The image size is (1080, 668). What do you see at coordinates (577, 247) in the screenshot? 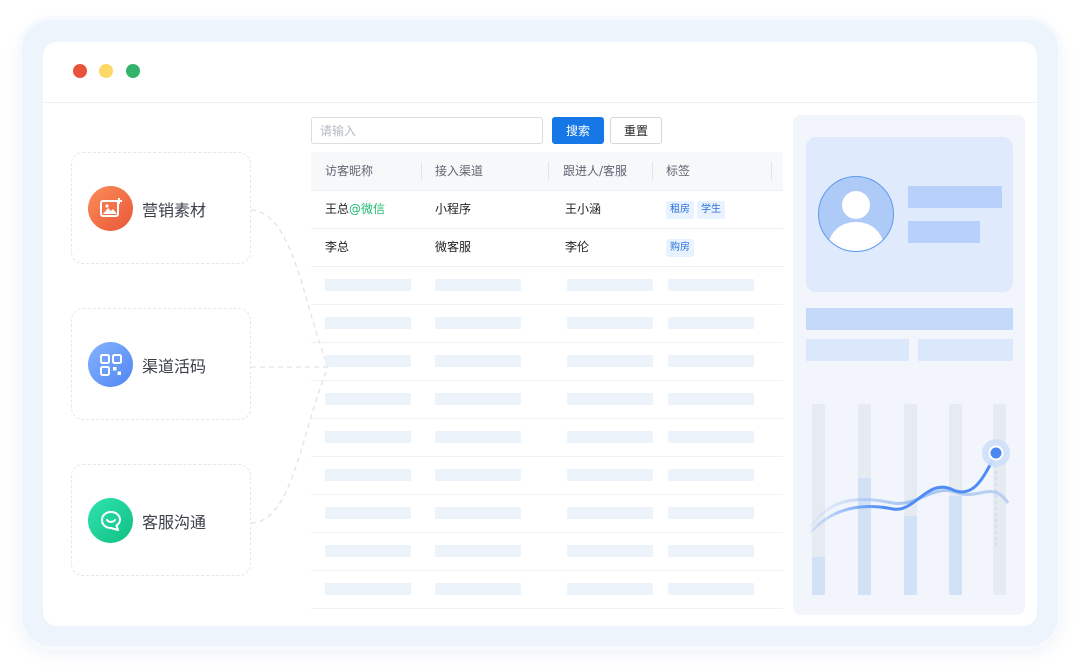
I see `visitor-agent: 李伦` at bounding box center [577, 247].